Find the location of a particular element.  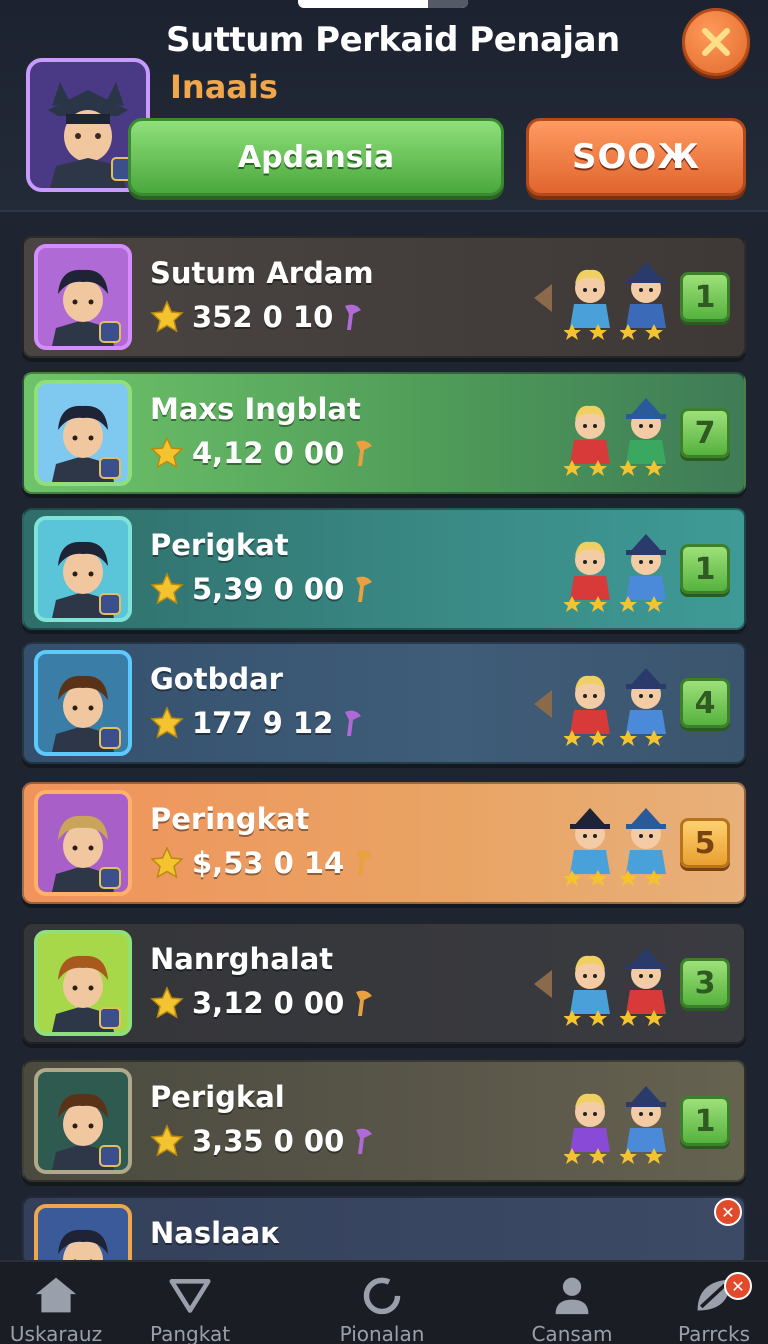

score-line: $,53 0 14 is located at coordinates (263, 863).